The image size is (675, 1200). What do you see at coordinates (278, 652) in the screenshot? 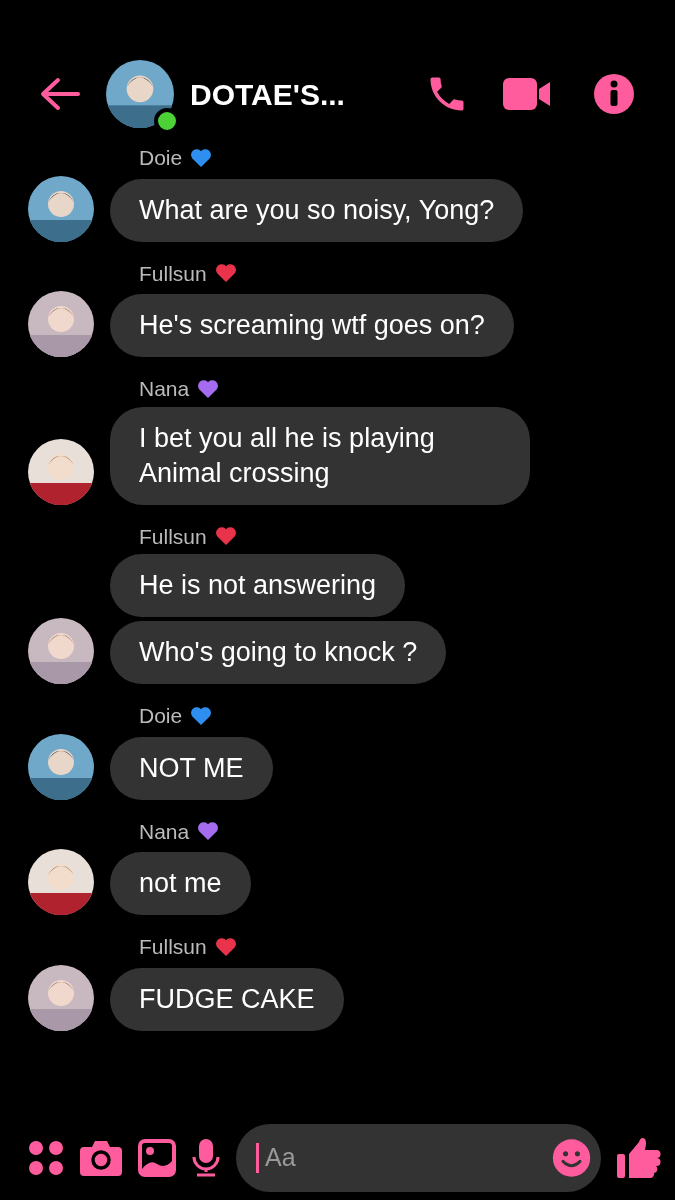
I see `message-bubble: Who's going to knock ?` at bounding box center [278, 652].